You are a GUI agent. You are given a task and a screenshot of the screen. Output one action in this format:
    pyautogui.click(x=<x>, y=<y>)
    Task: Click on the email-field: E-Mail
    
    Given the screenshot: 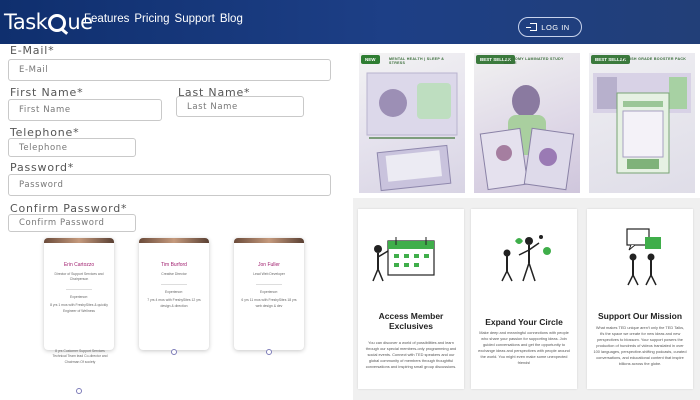 What is the action you would take?
    pyautogui.click(x=169, y=70)
    